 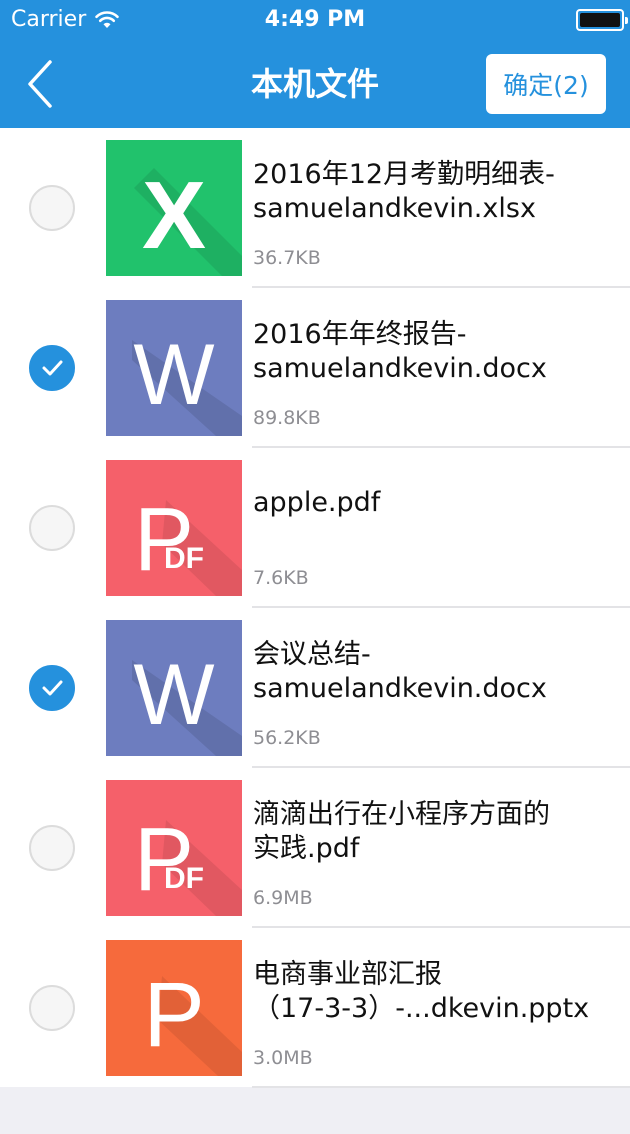 What do you see at coordinates (401, 814) in the screenshot?
I see `file-name-line1: 滴滴出行在小程序方面的` at bounding box center [401, 814].